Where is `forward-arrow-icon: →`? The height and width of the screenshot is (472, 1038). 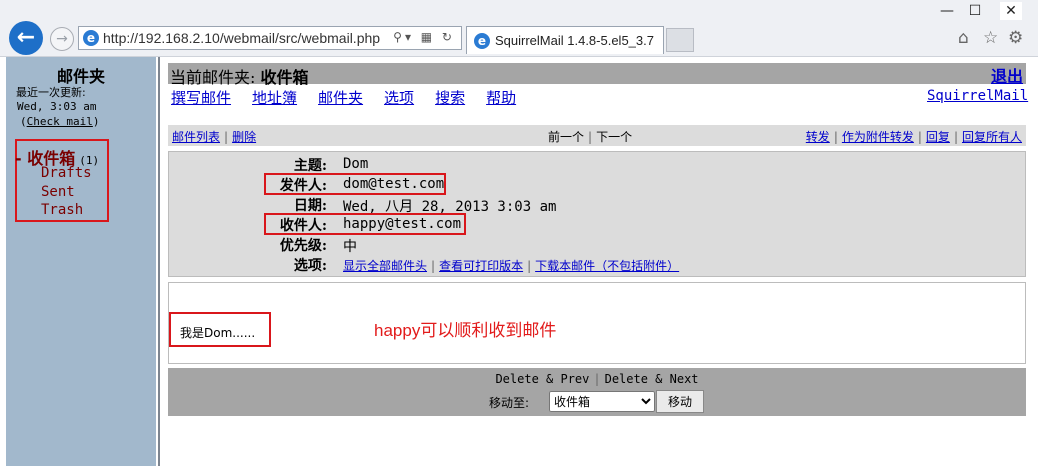
forward-arrow-icon: → is located at coordinates (62, 39).